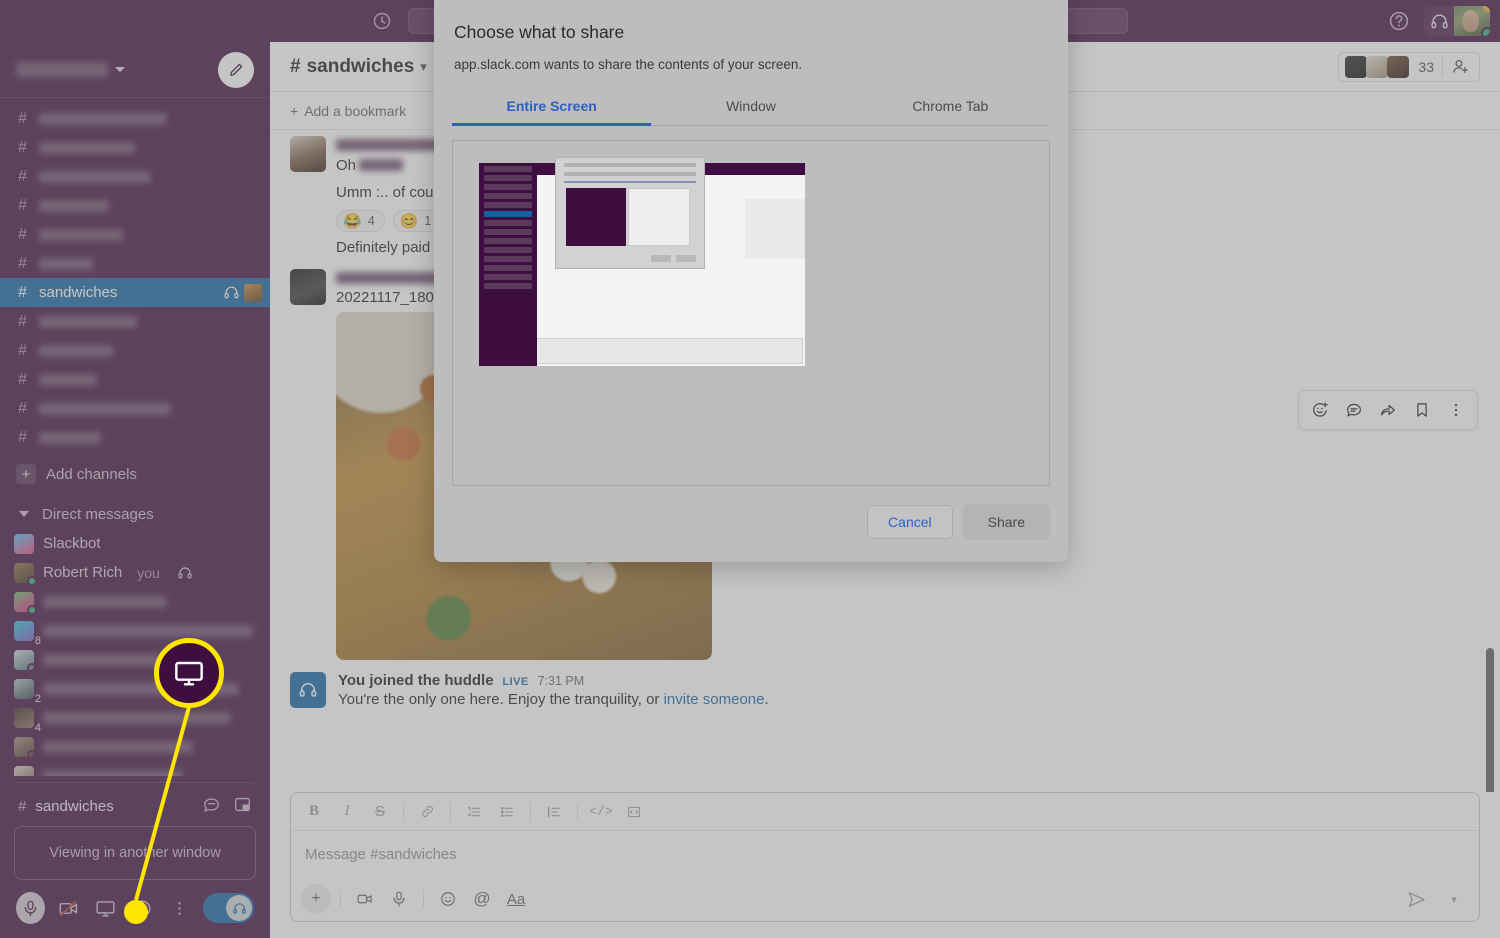  I want to click on reply-in-thread-icon, so click(1354, 410).